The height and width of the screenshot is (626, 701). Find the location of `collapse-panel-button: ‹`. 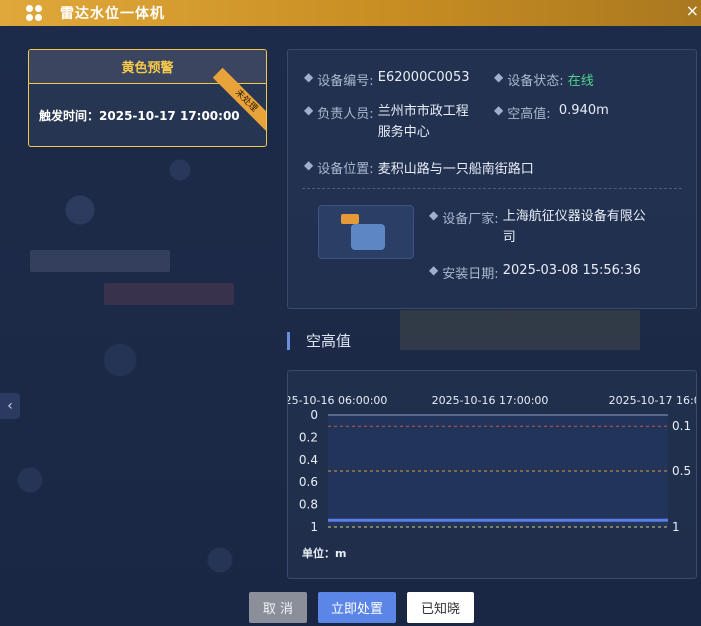

collapse-panel-button: ‹ is located at coordinates (10, 406).